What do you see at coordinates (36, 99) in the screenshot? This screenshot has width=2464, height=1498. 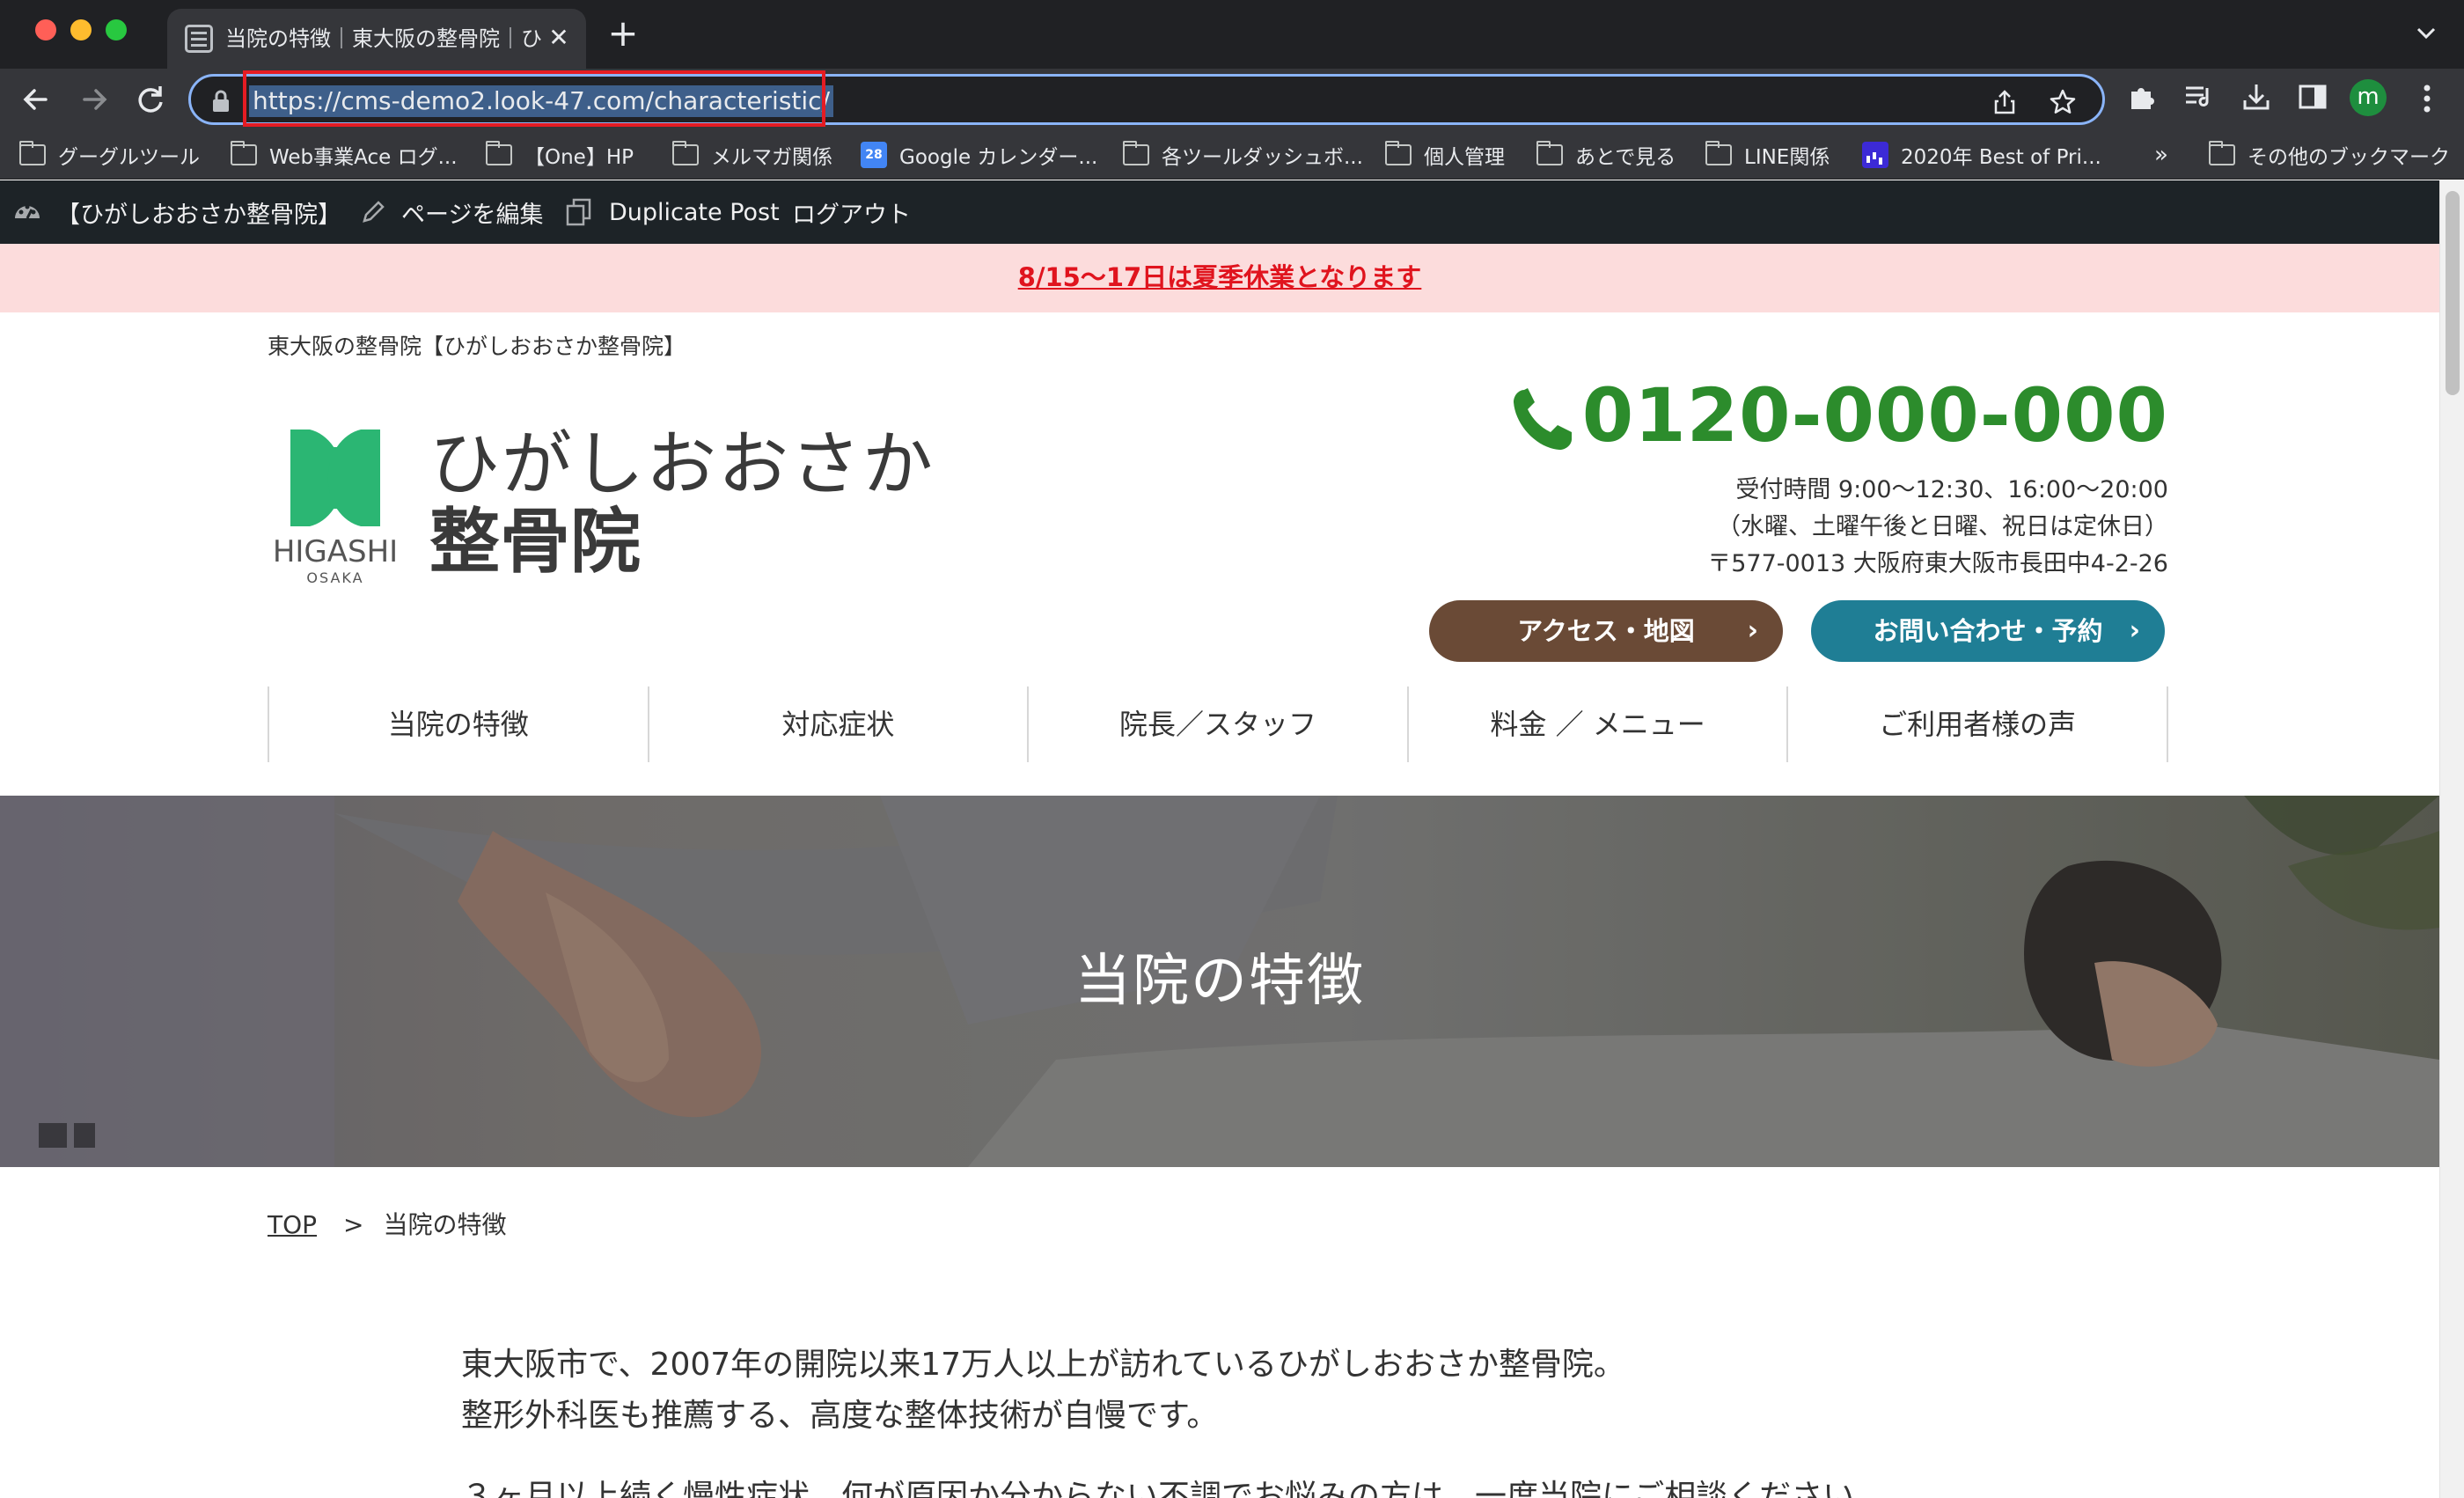 I see `back-arrow-icon` at bounding box center [36, 99].